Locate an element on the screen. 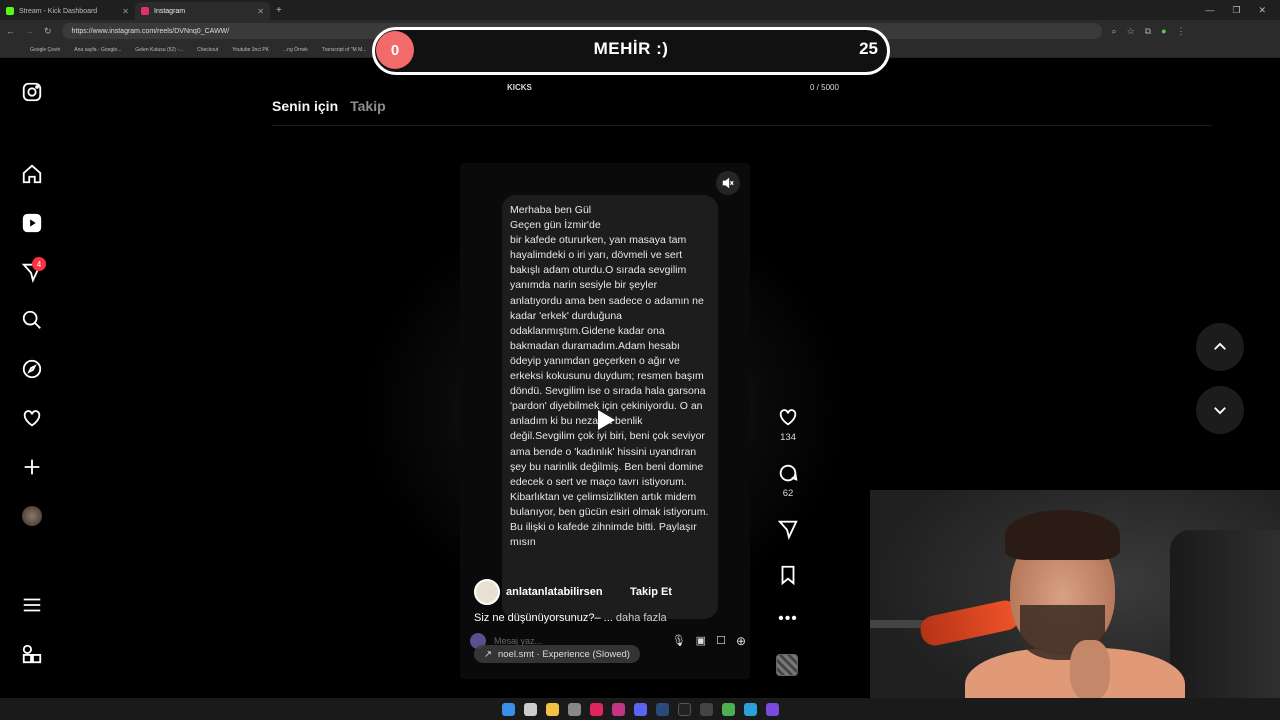 Image resolution: width=1280 pixels, height=720 pixels. telegram-icon is located at coordinates (750, 709).